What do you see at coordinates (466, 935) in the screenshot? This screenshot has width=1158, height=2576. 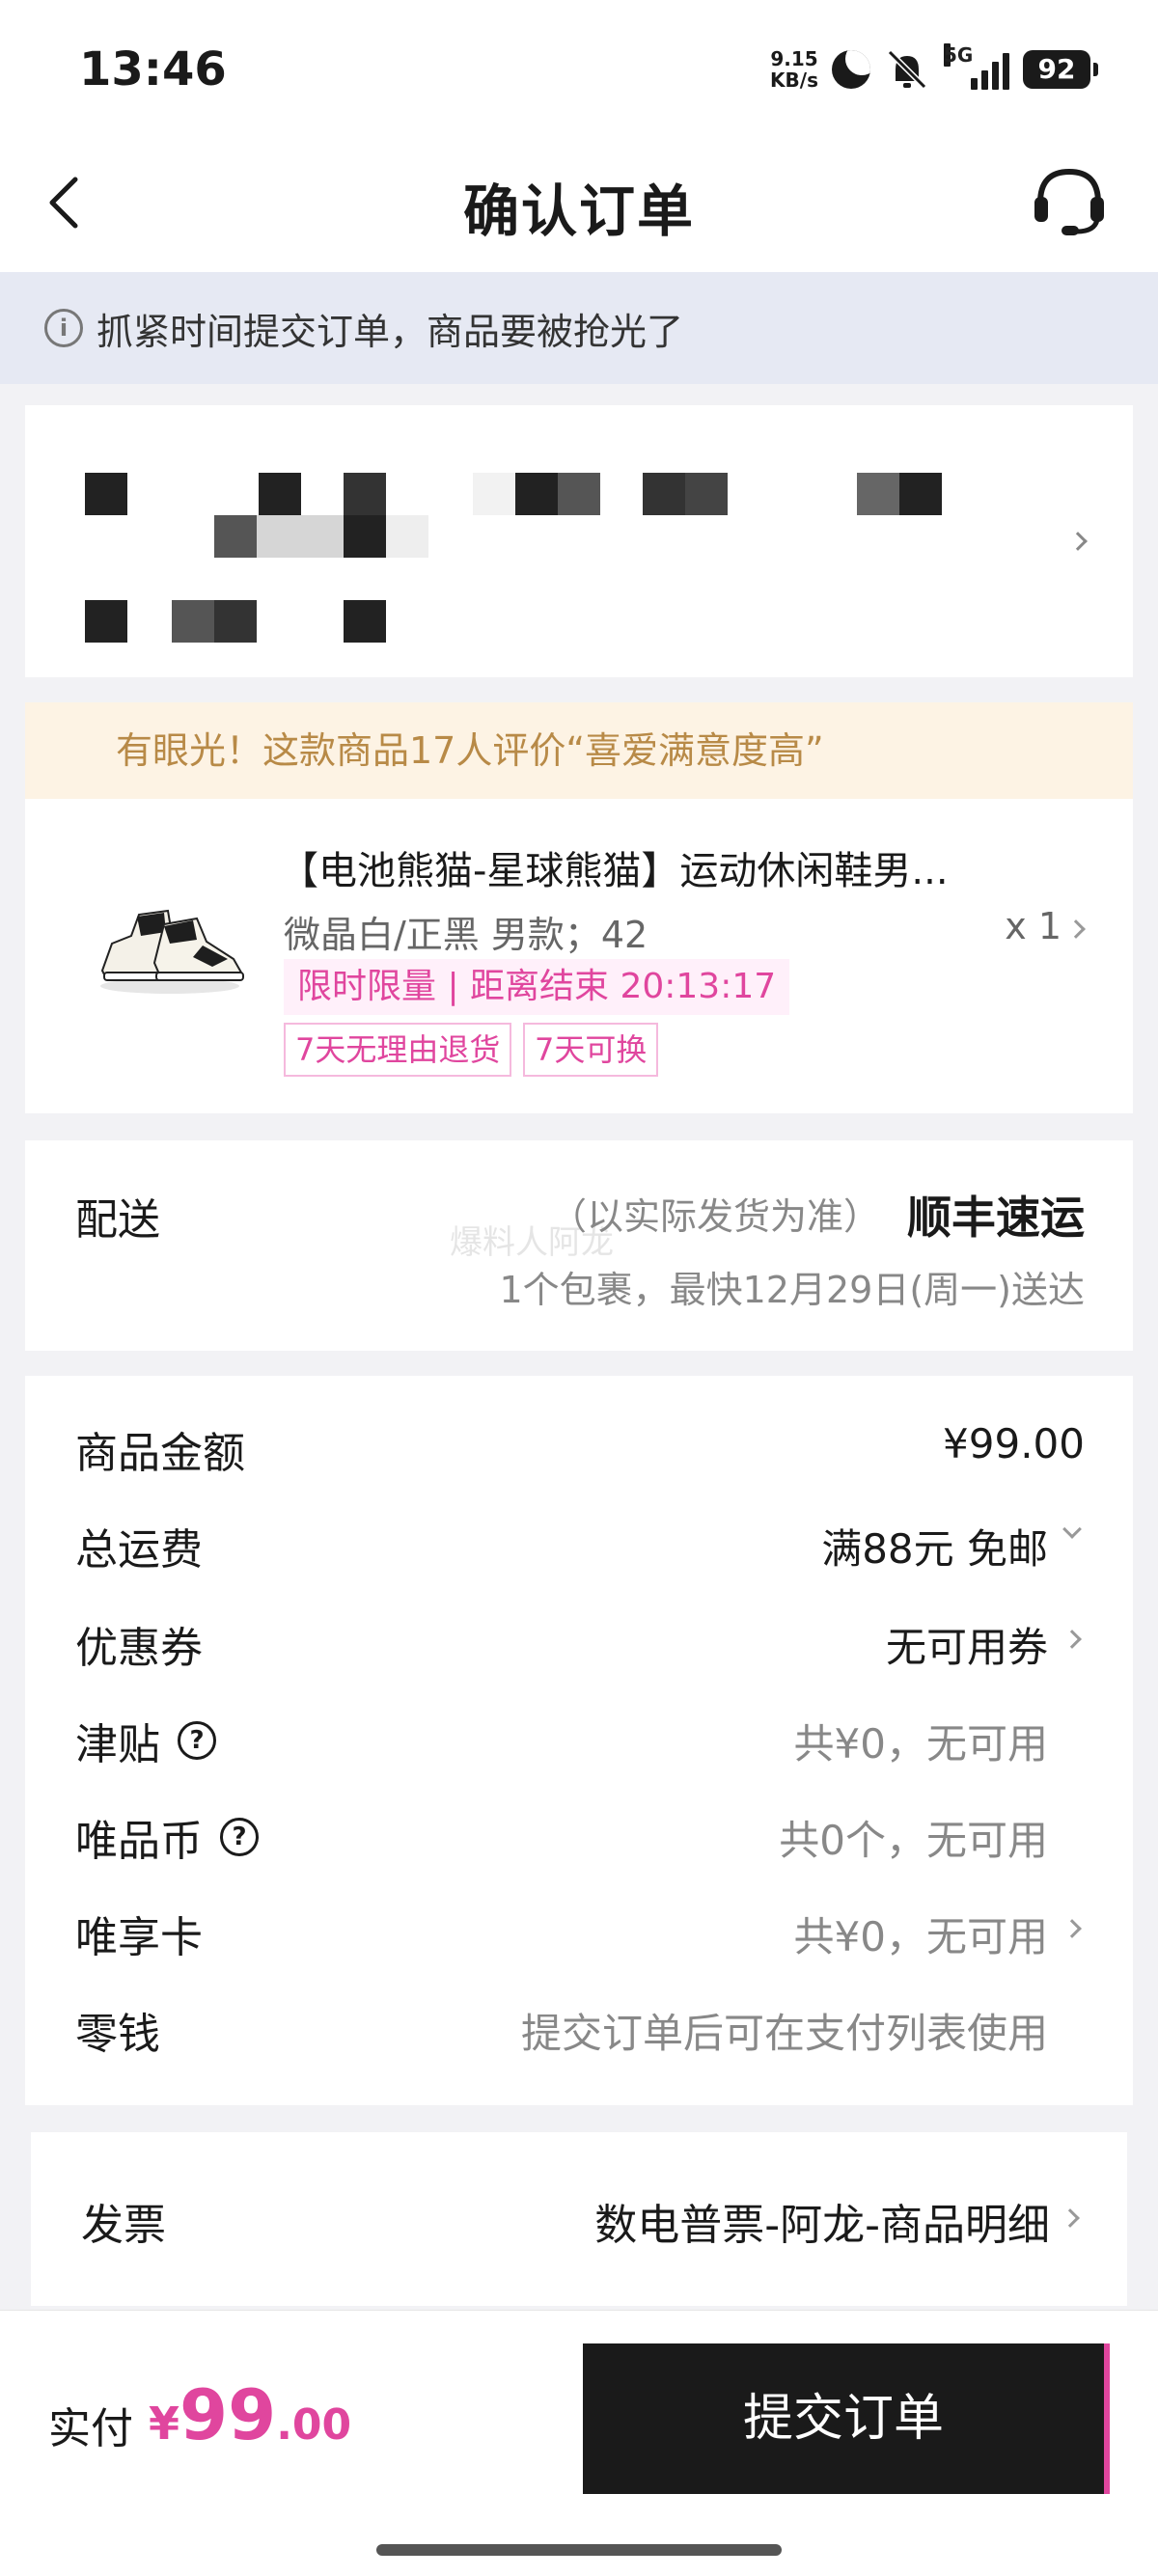 I see `product-spec: 微晶白/正黑 男款；42` at bounding box center [466, 935].